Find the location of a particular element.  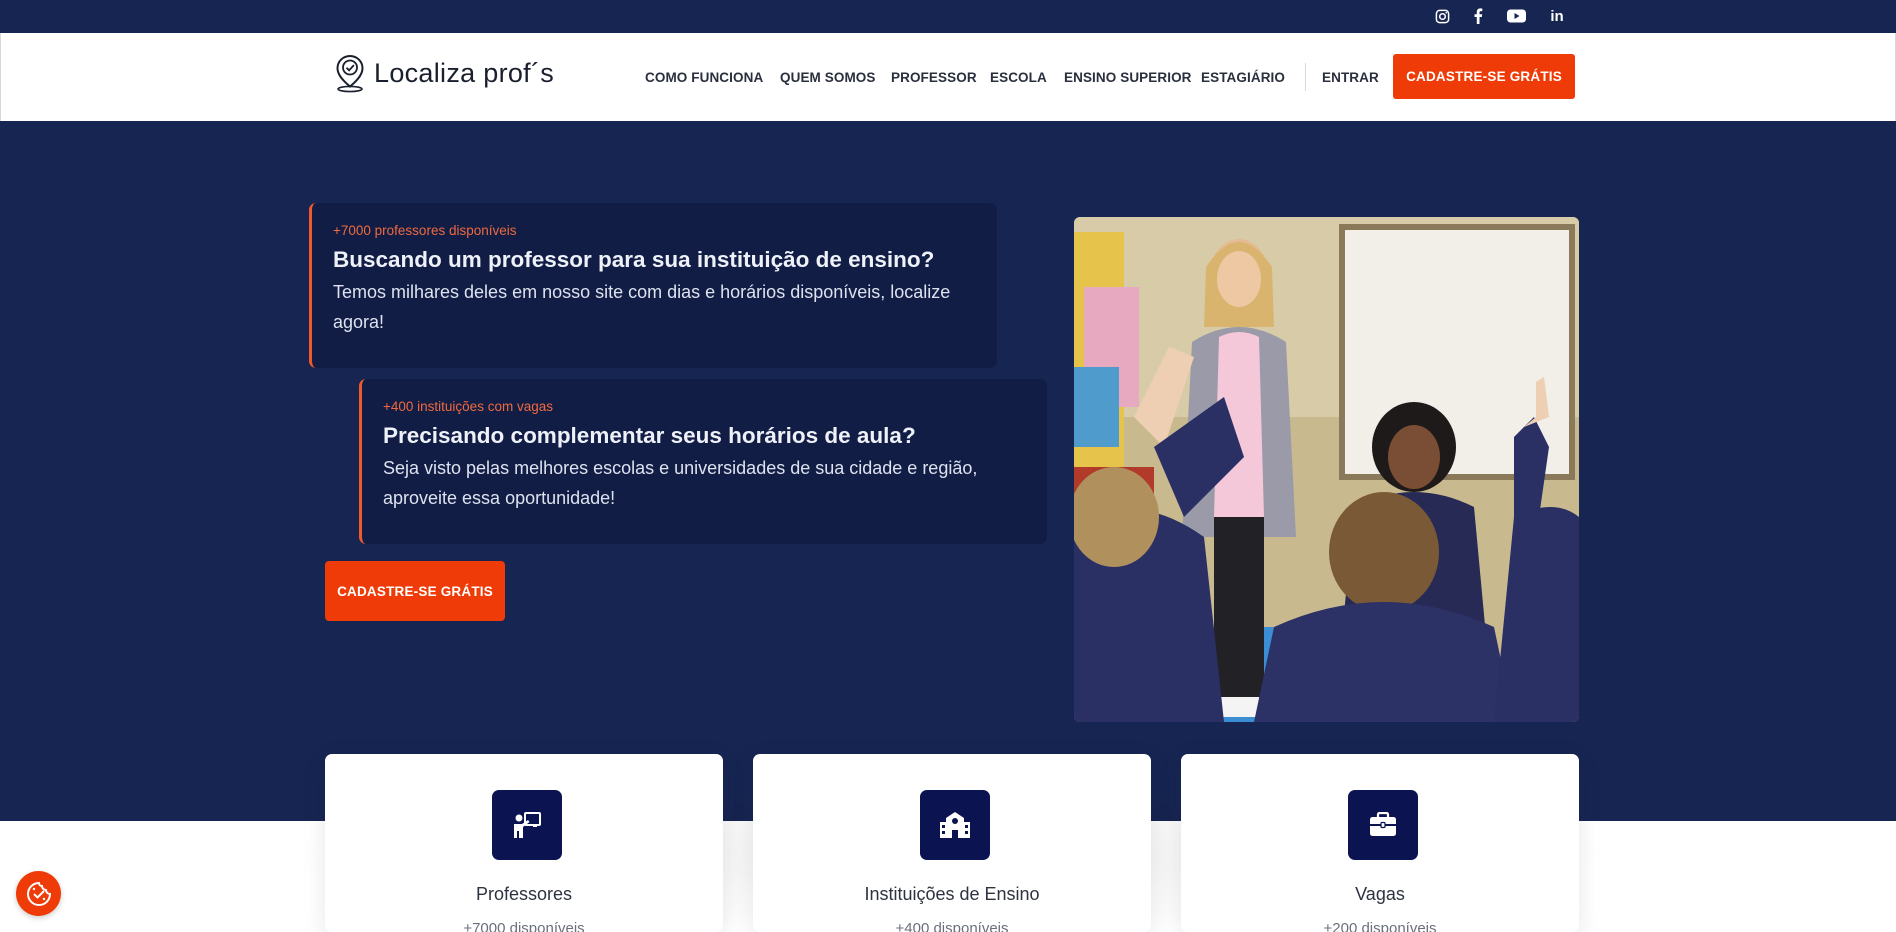

cookie-consent-icon is located at coordinates (38, 893).